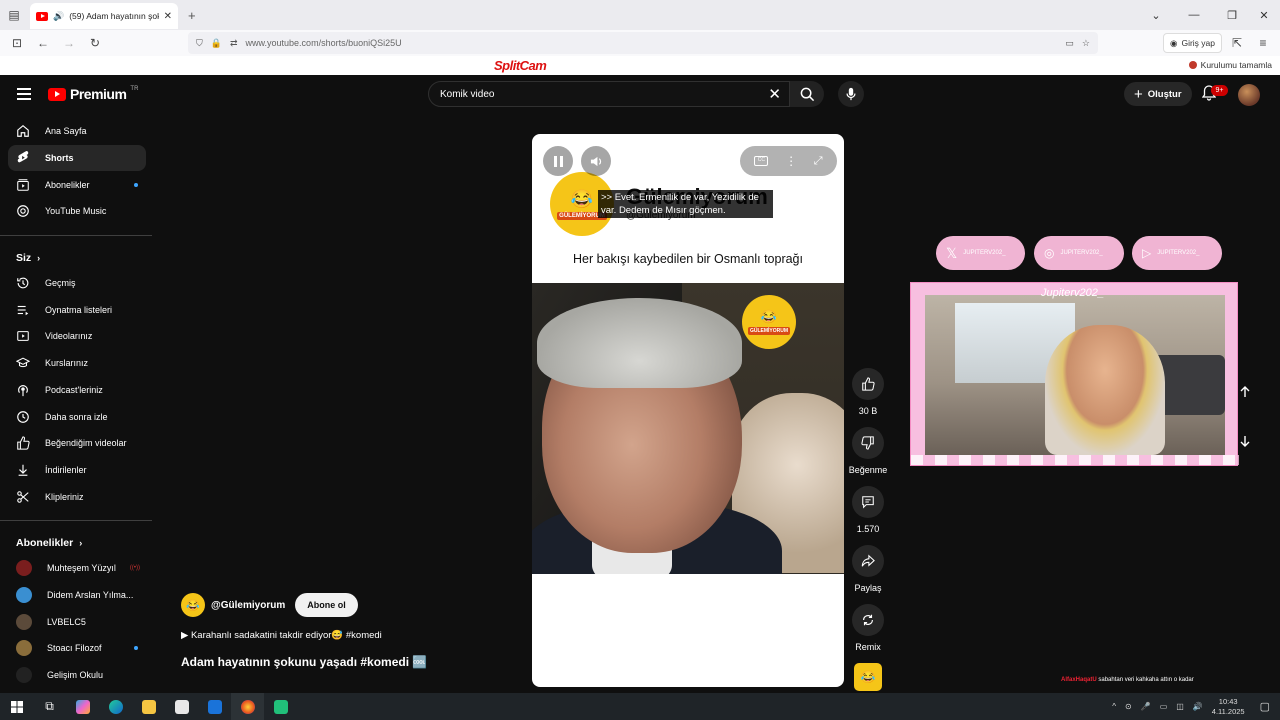 This screenshot has width=1280, height=720. What do you see at coordinates (14, 15) in the screenshot?
I see `tab-list-icon: ▤` at bounding box center [14, 15].